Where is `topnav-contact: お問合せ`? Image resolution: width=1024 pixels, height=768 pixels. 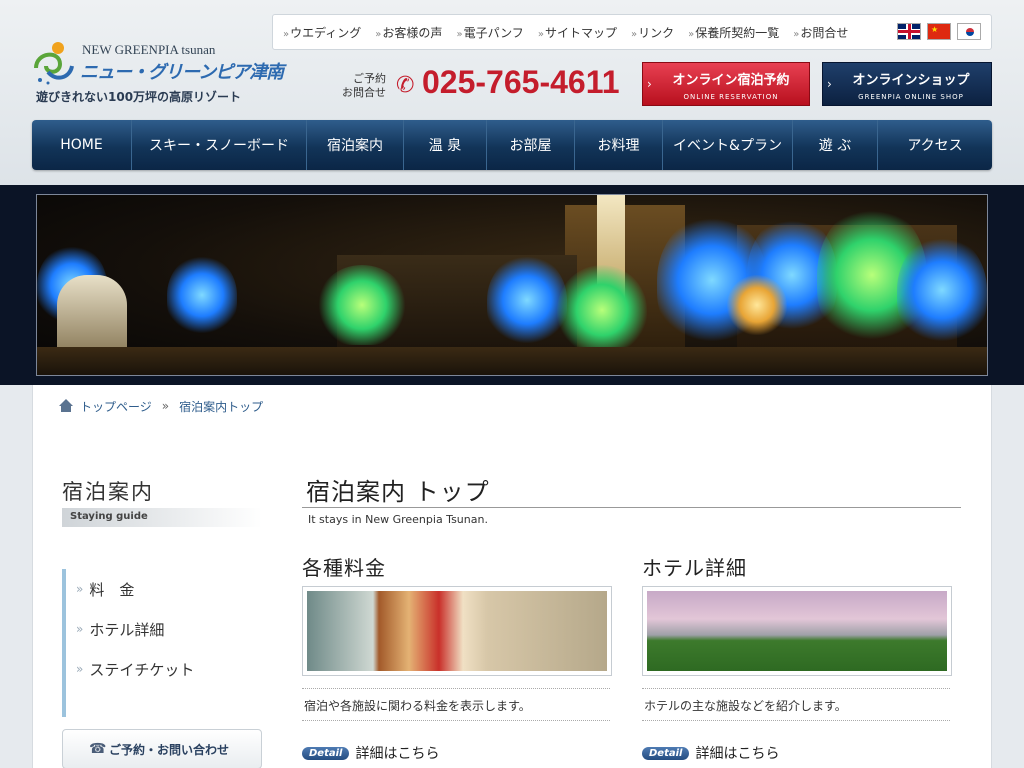
topnav-contact: お問合せ is located at coordinates (820, 32).